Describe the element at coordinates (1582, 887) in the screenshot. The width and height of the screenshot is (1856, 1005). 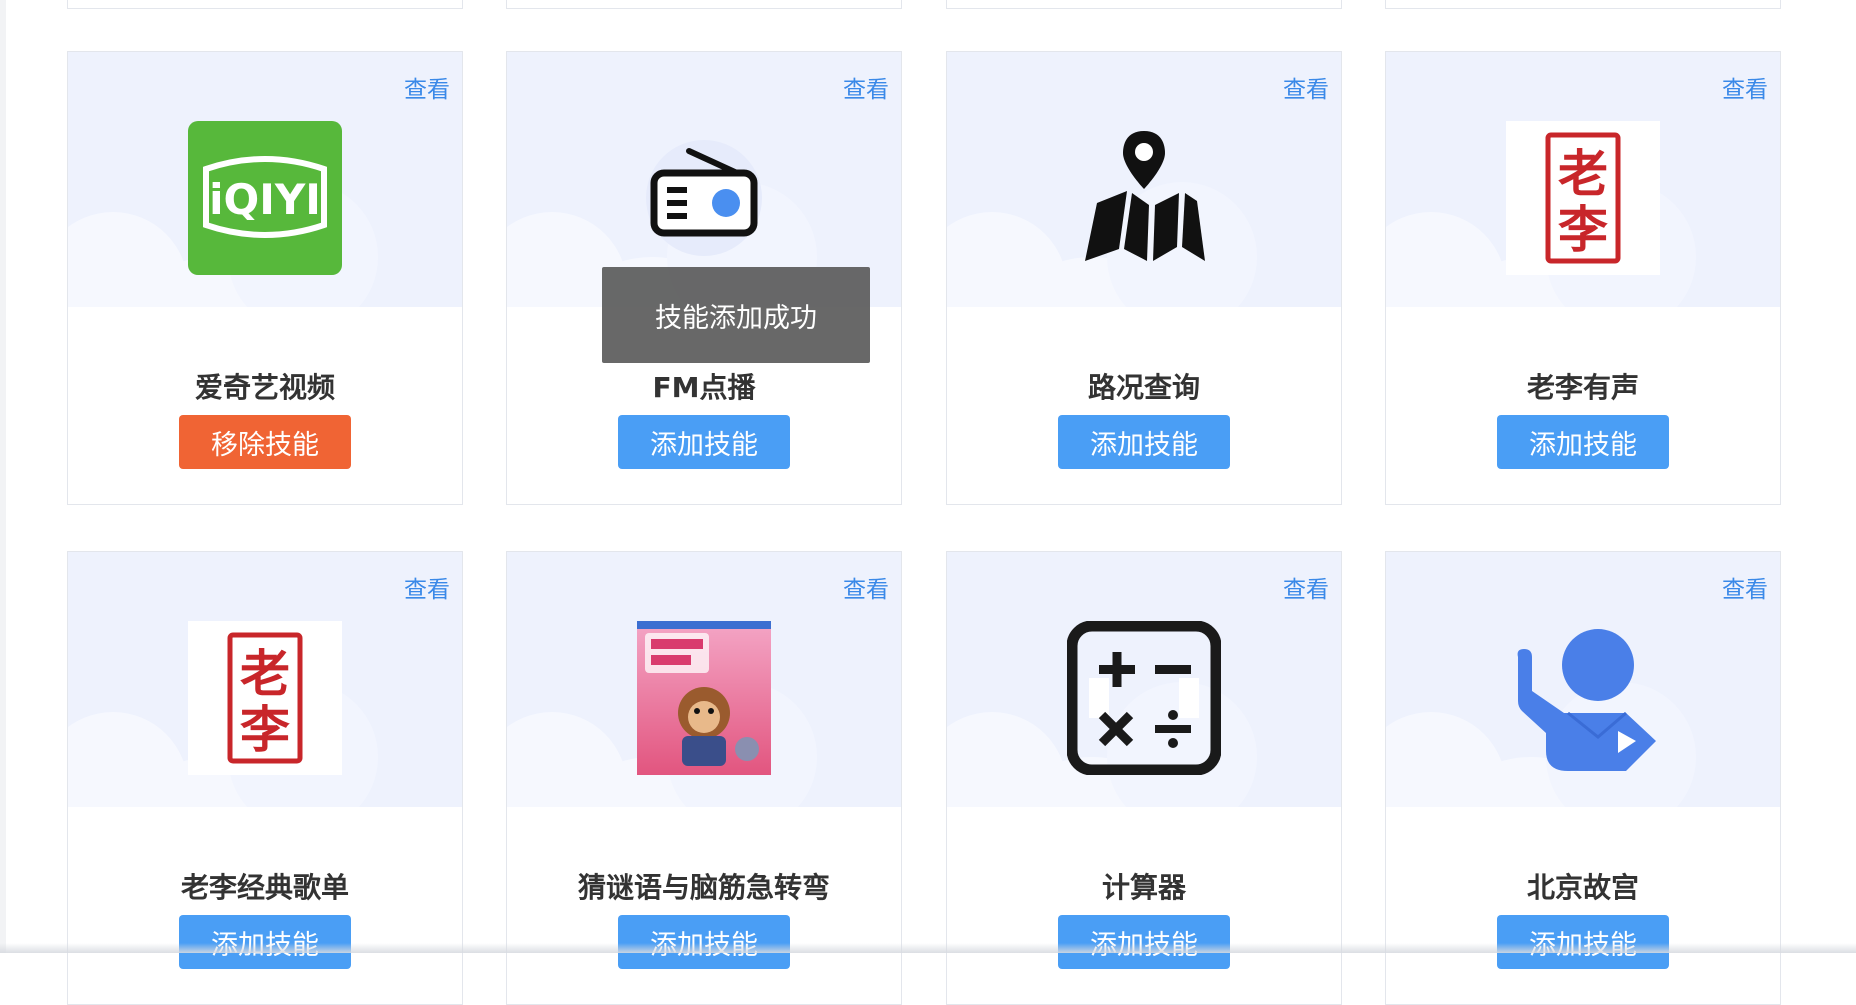
I see `skill-name: 北京故宫` at that location.